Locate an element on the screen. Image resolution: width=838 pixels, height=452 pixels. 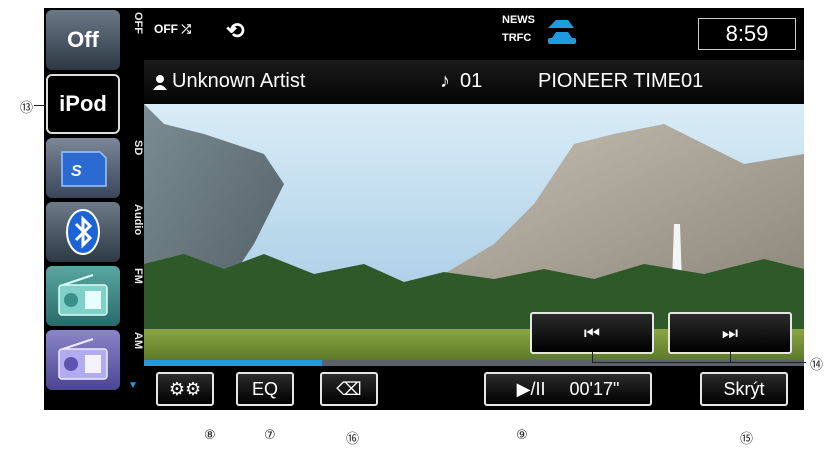
next-icon: ⏭ is located at coordinates (730, 332).